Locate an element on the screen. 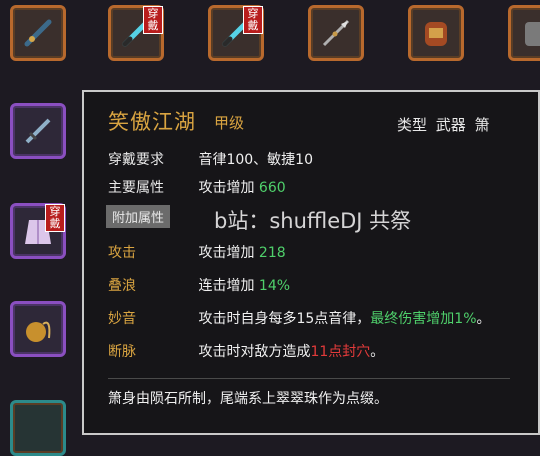  duanmai-row: 断脉 攻击时对敌方造成11点封穴。 is located at coordinates (246, 351).